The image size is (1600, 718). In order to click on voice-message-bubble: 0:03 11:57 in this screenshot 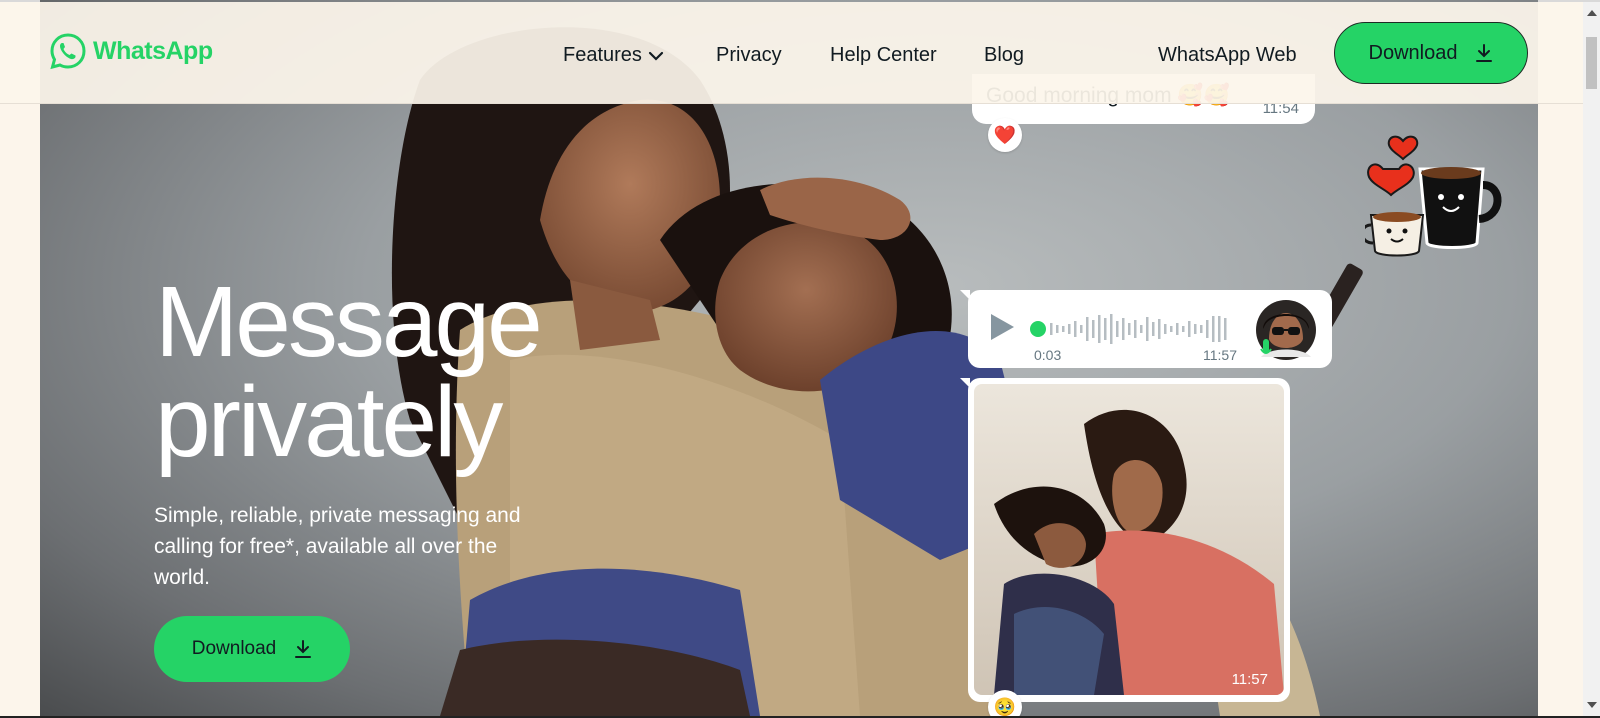, I will do `click(1146, 329)`.